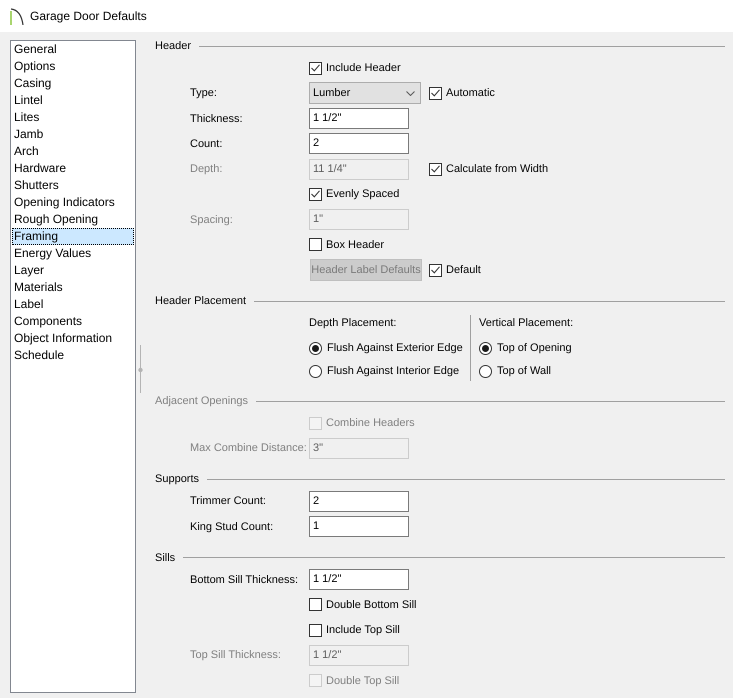 Image resolution: width=733 pixels, height=698 pixels. I want to click on sidebar-item: Framing, so click(73, 236).